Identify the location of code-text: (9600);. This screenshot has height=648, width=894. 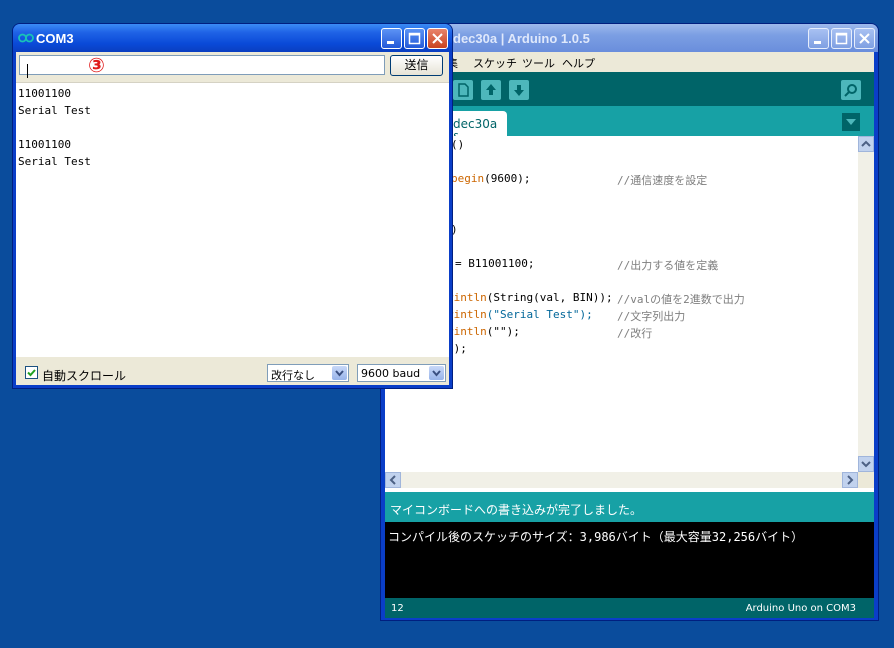
(507, 178).